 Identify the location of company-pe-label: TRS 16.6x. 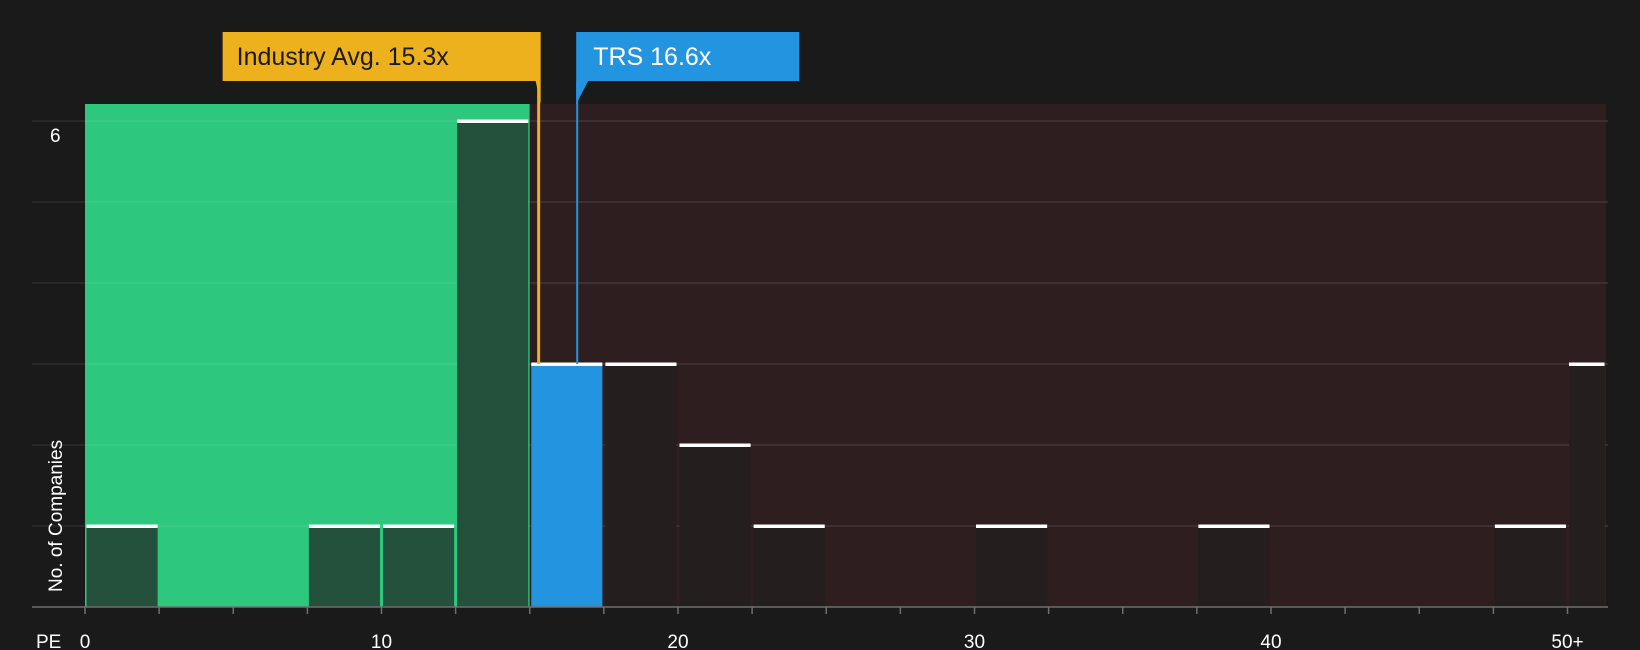
(652, 57).